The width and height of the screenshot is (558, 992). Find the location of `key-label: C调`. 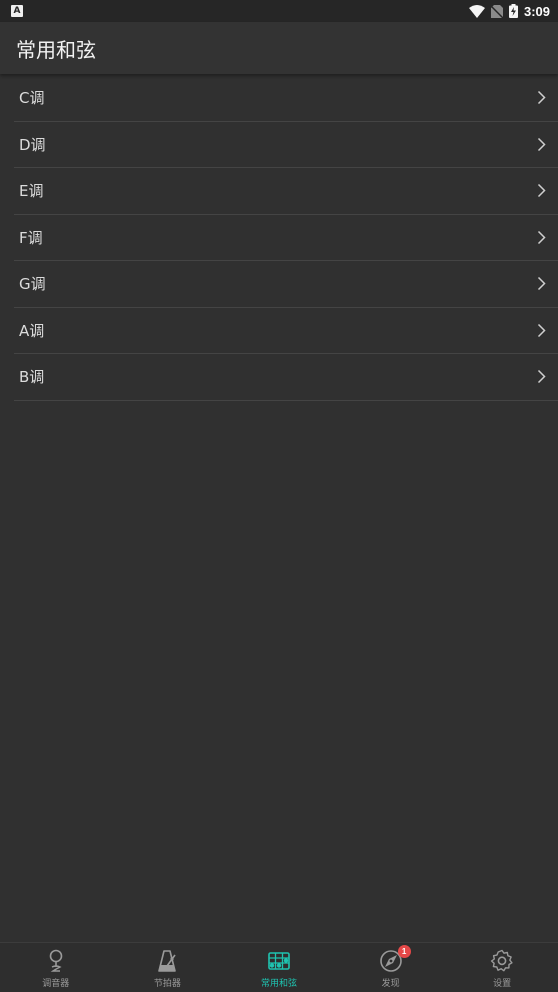

key-label: C调 is located at coordinates (32, 98).